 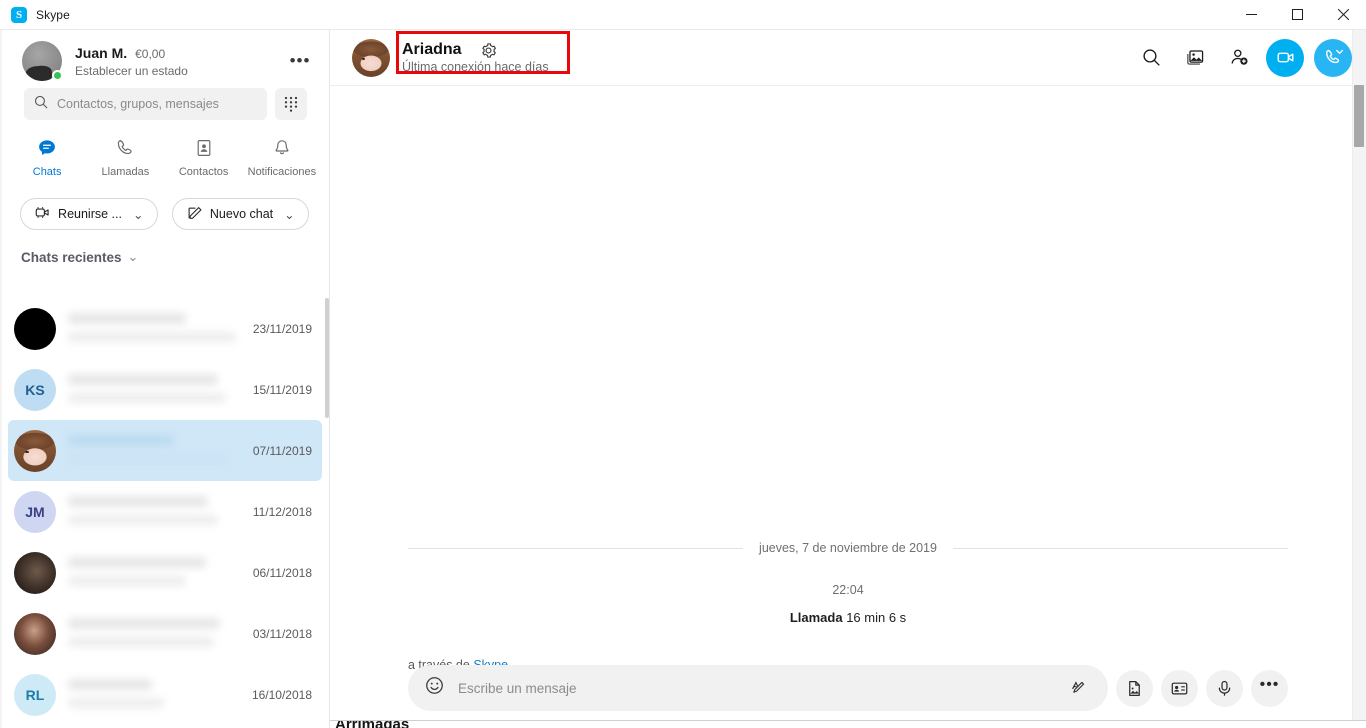 What do you see at coordinates (848, 590) in the screenshot?
I see `call-timestamp: 22:04` at bounding box center [848, 590].